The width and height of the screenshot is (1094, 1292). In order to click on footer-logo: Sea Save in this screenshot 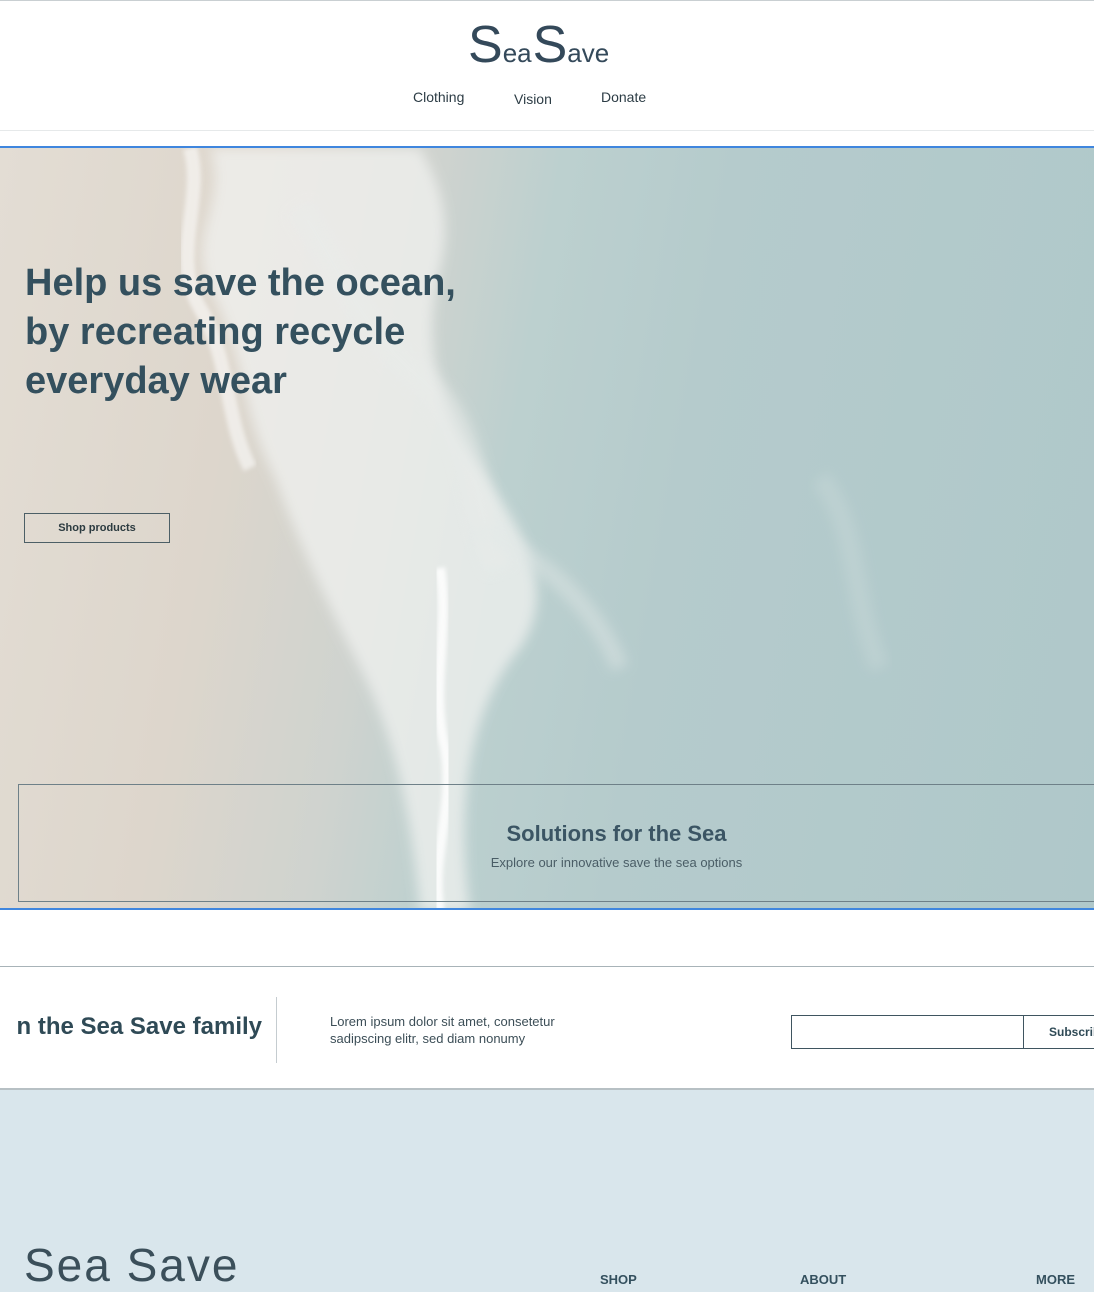, I will do `click(131, 1265)`.